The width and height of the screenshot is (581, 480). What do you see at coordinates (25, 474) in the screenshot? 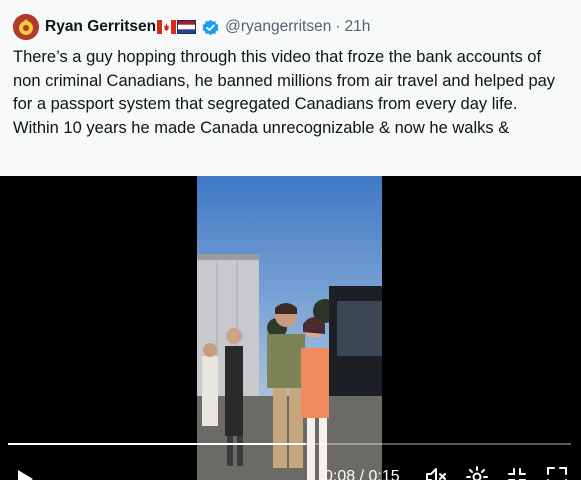
I see `play-icon` at bounding box center [25, 474].